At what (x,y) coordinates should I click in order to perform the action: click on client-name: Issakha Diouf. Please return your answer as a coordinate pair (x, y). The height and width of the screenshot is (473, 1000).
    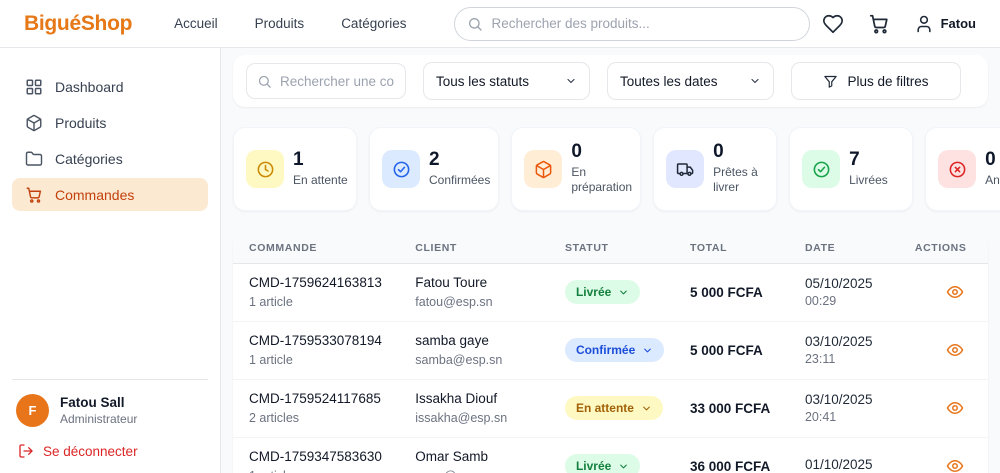
    Looking at the image, I should click on (456, 398).